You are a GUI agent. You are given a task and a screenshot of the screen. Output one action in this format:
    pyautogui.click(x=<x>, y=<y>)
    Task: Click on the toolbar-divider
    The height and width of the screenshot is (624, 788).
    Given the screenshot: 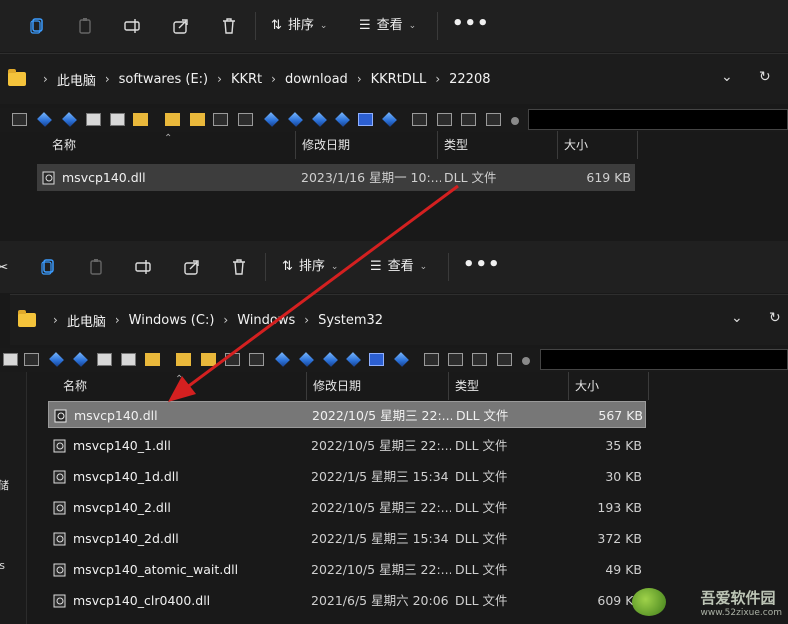 What is the action you would take?
    pyautogui.click(x=265, y=267)
    